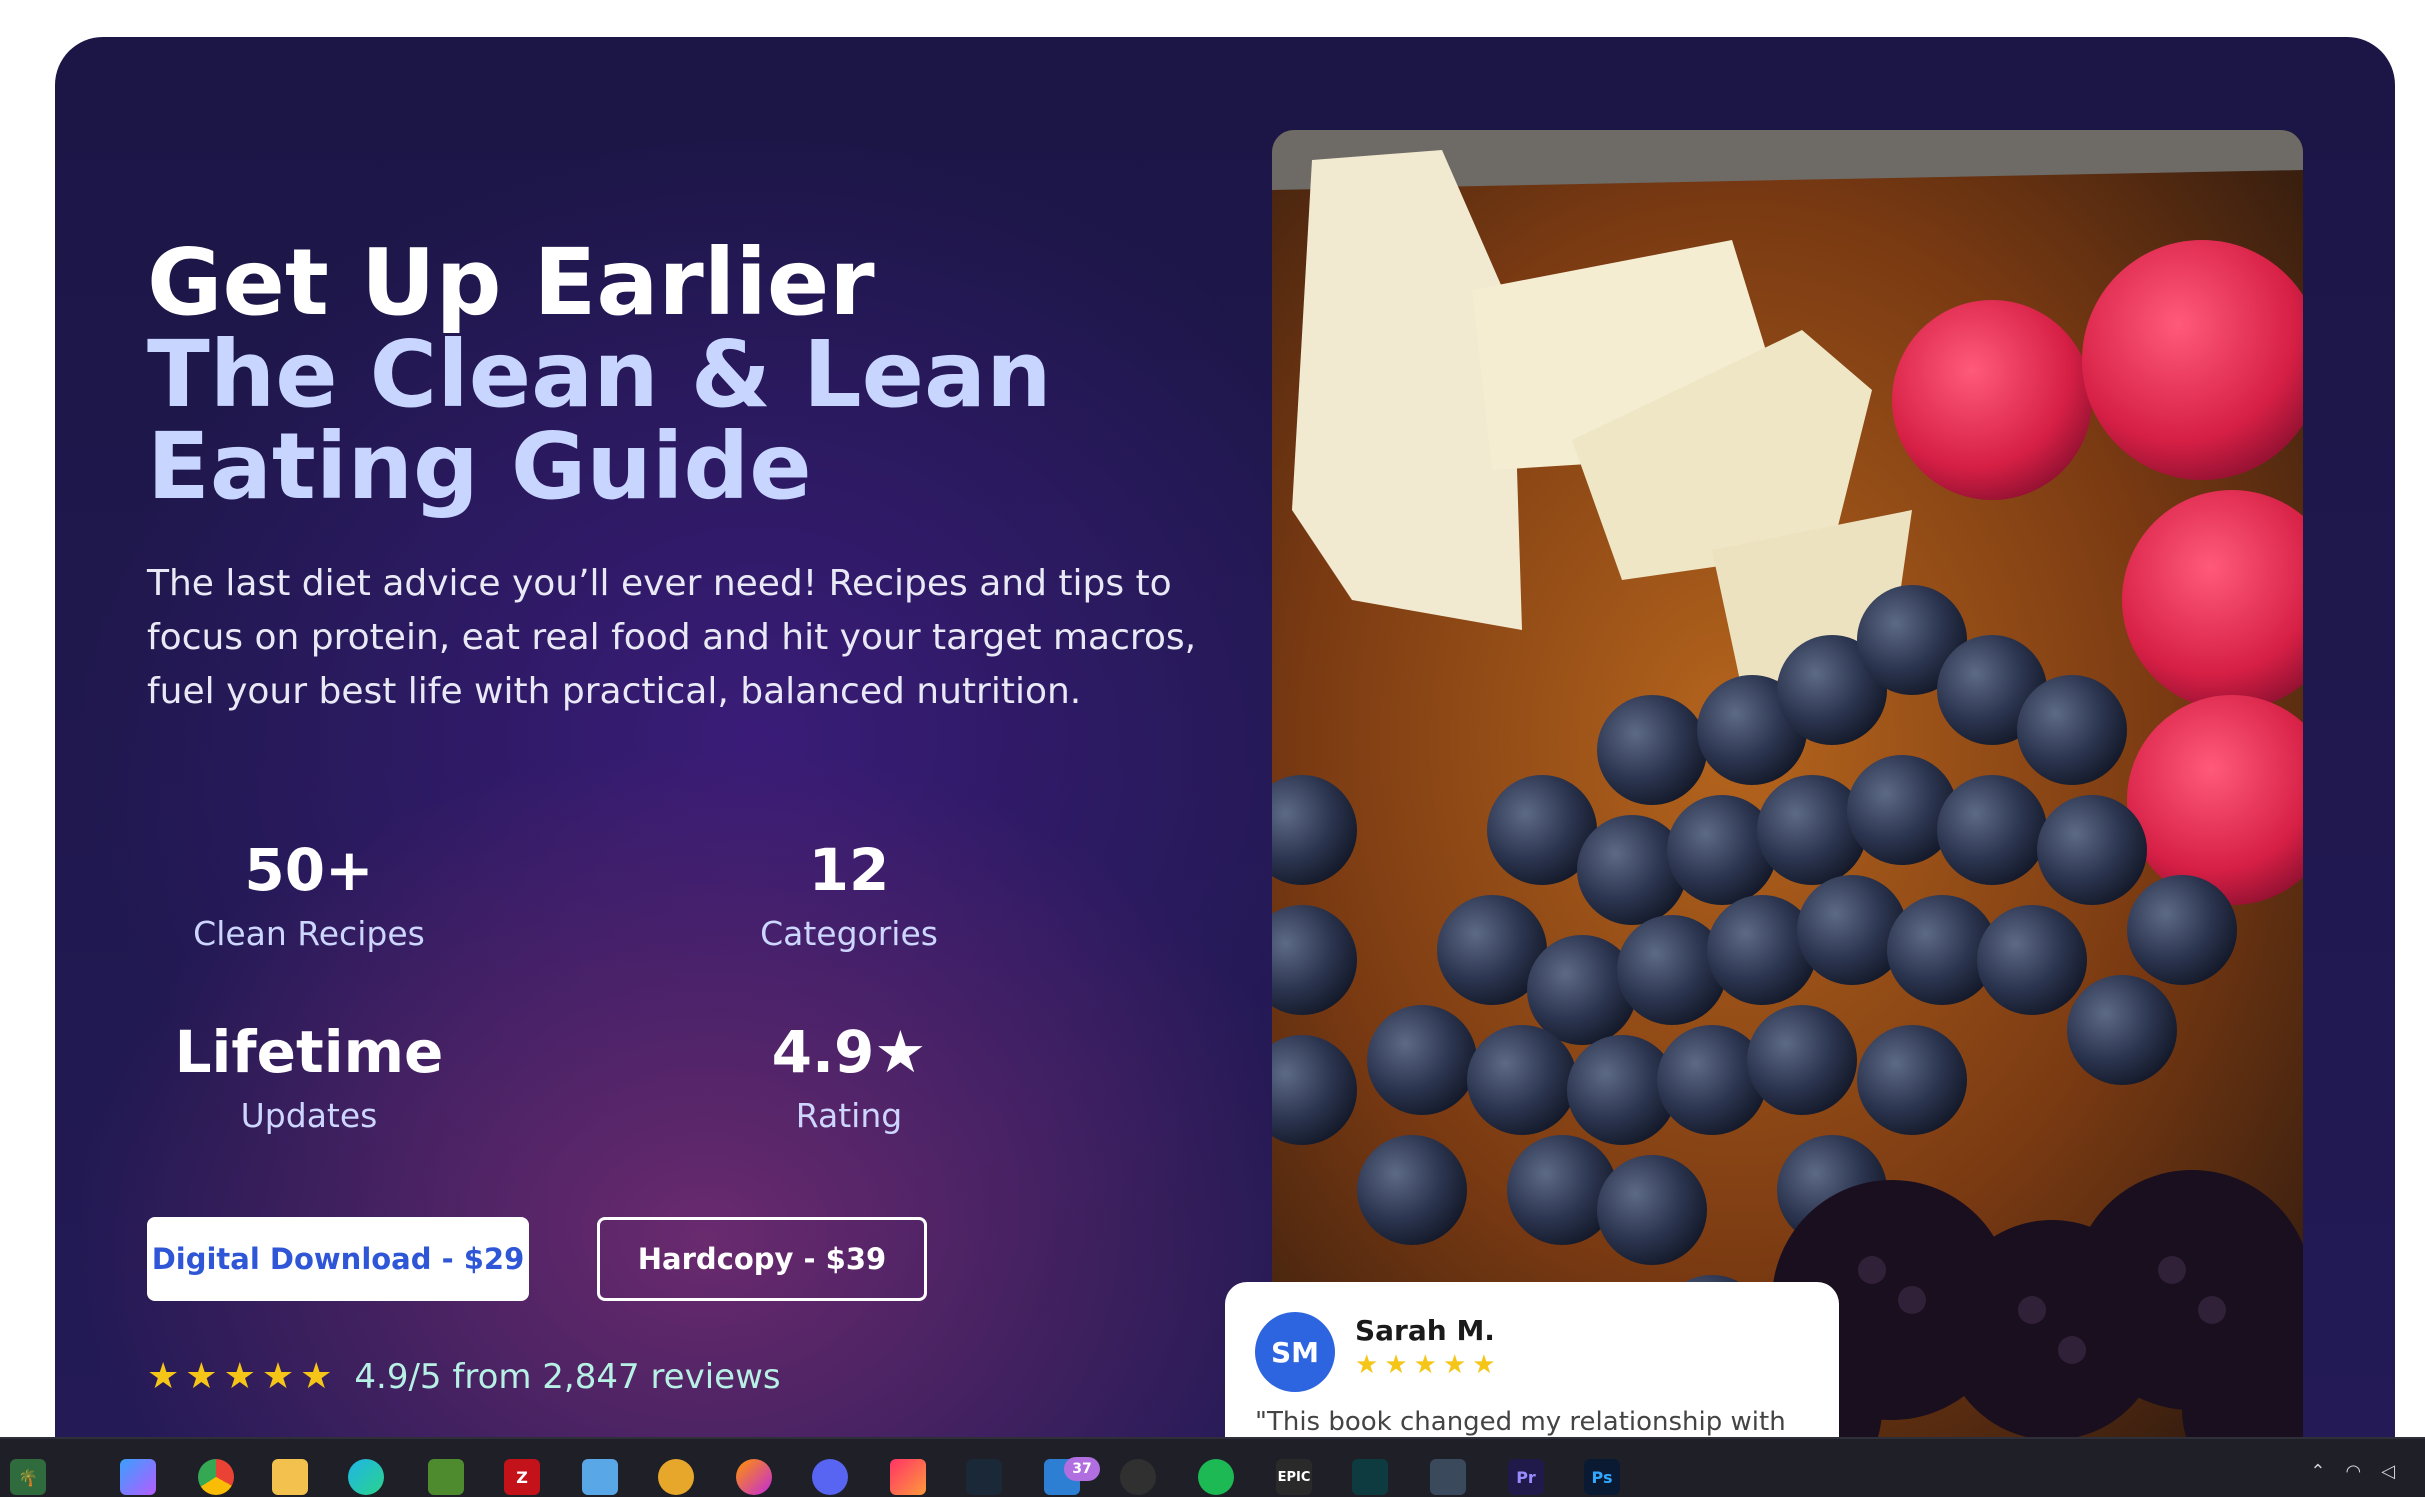 This screenshot has width=2425, height=1497. I want to click on review-stars: ★ ★ ★ ★ ★, so click(1425, 1365).